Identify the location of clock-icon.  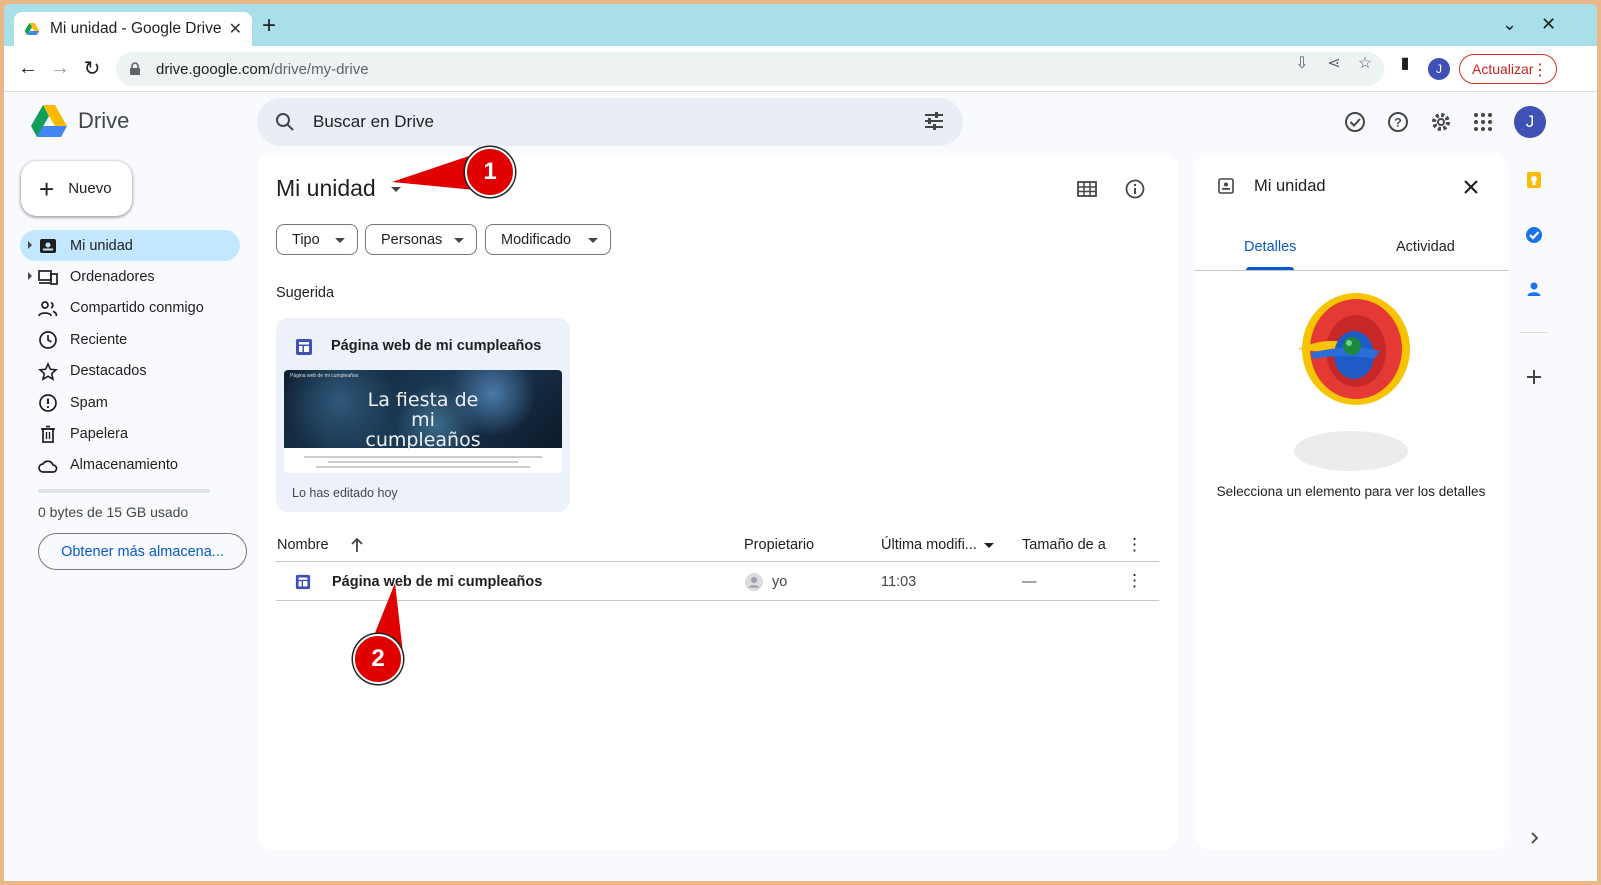
(48, 340).